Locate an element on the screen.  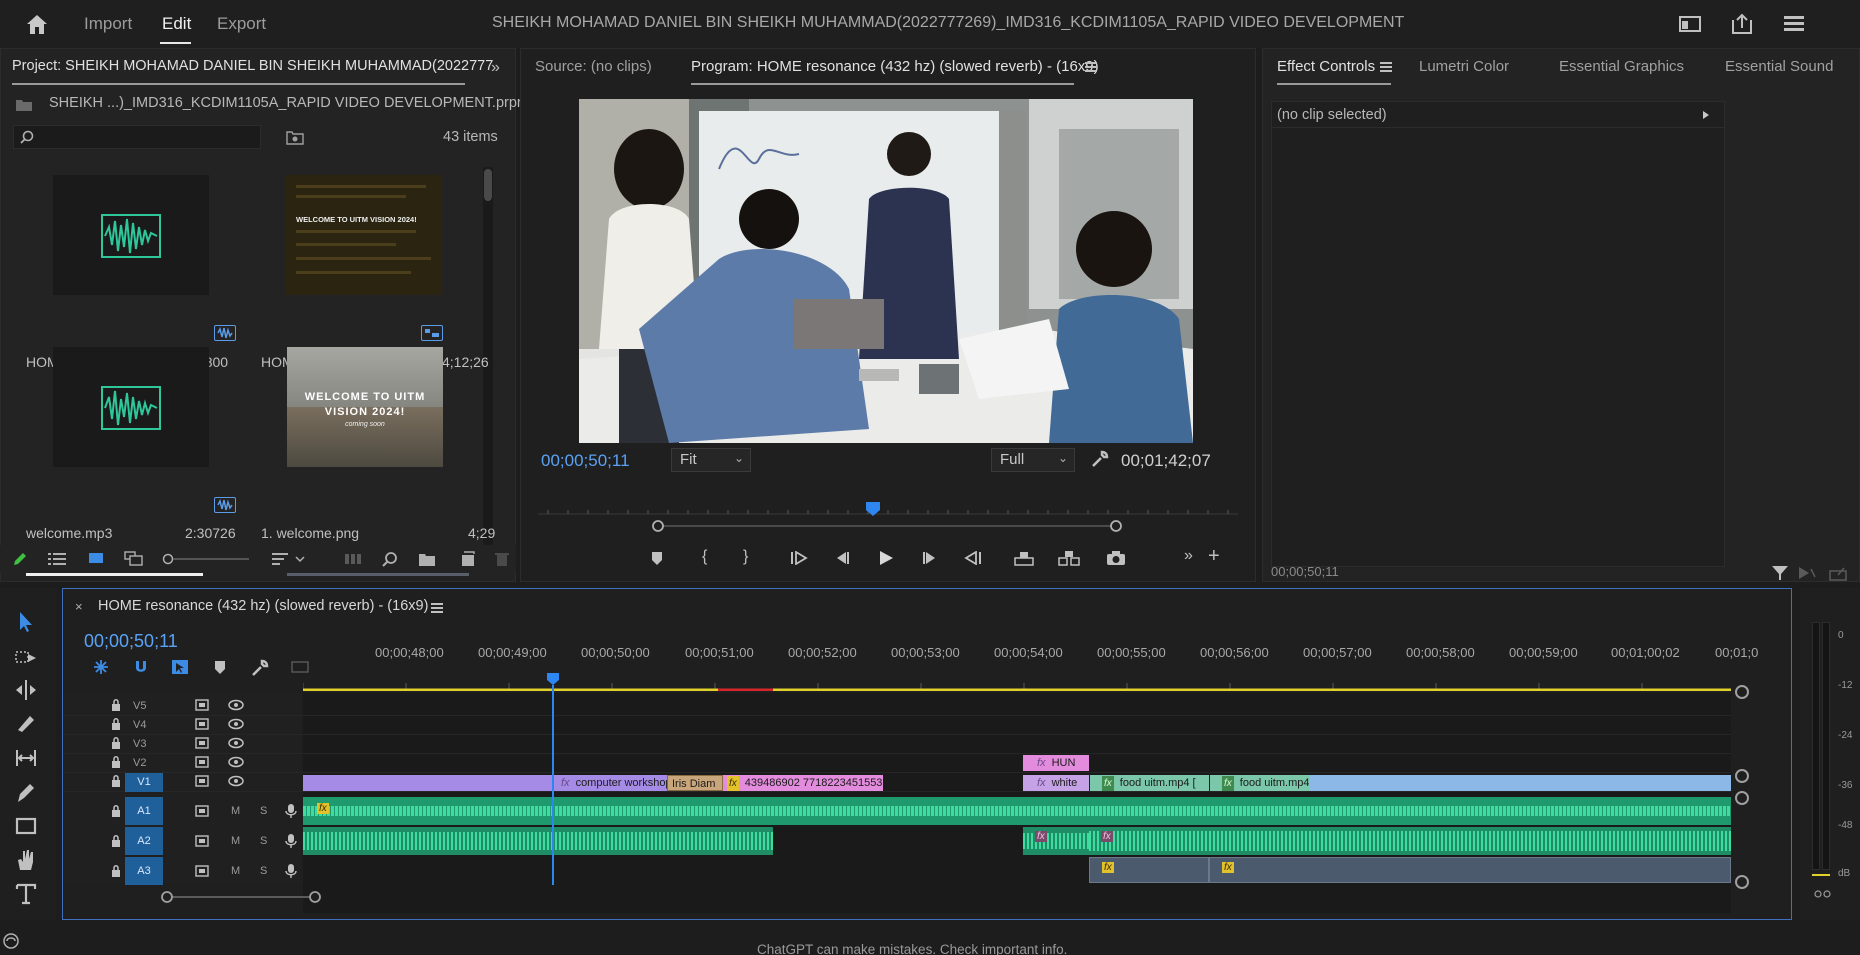
more-controls-icon: » is located at coordinates (1188, 556).